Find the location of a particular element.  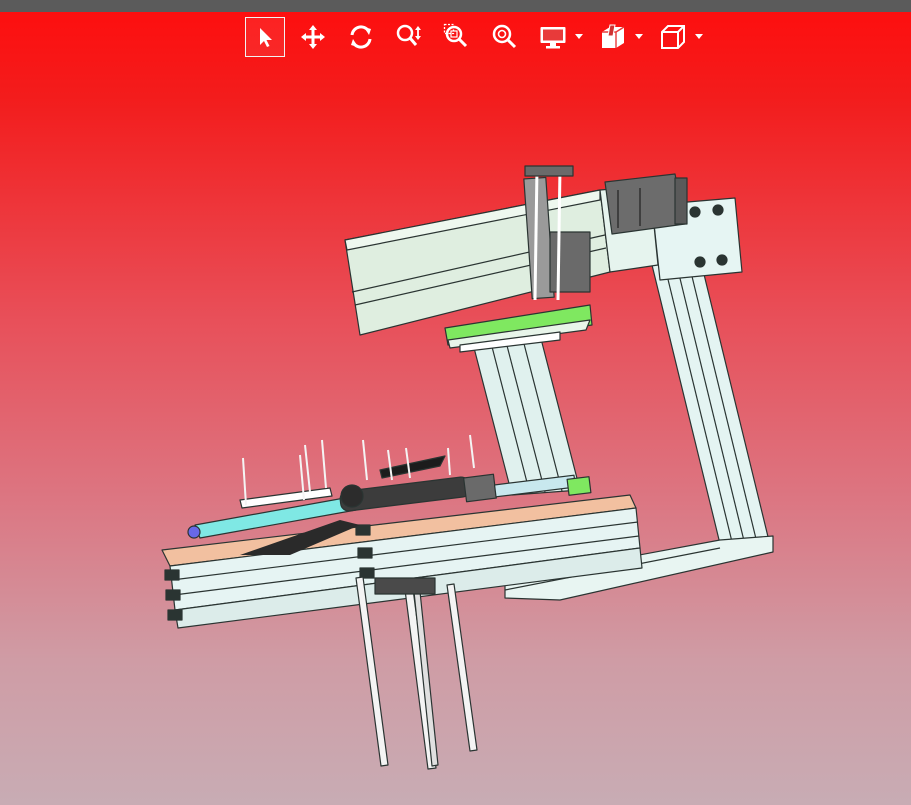

lower-rods is located at coordinates (416, 673).